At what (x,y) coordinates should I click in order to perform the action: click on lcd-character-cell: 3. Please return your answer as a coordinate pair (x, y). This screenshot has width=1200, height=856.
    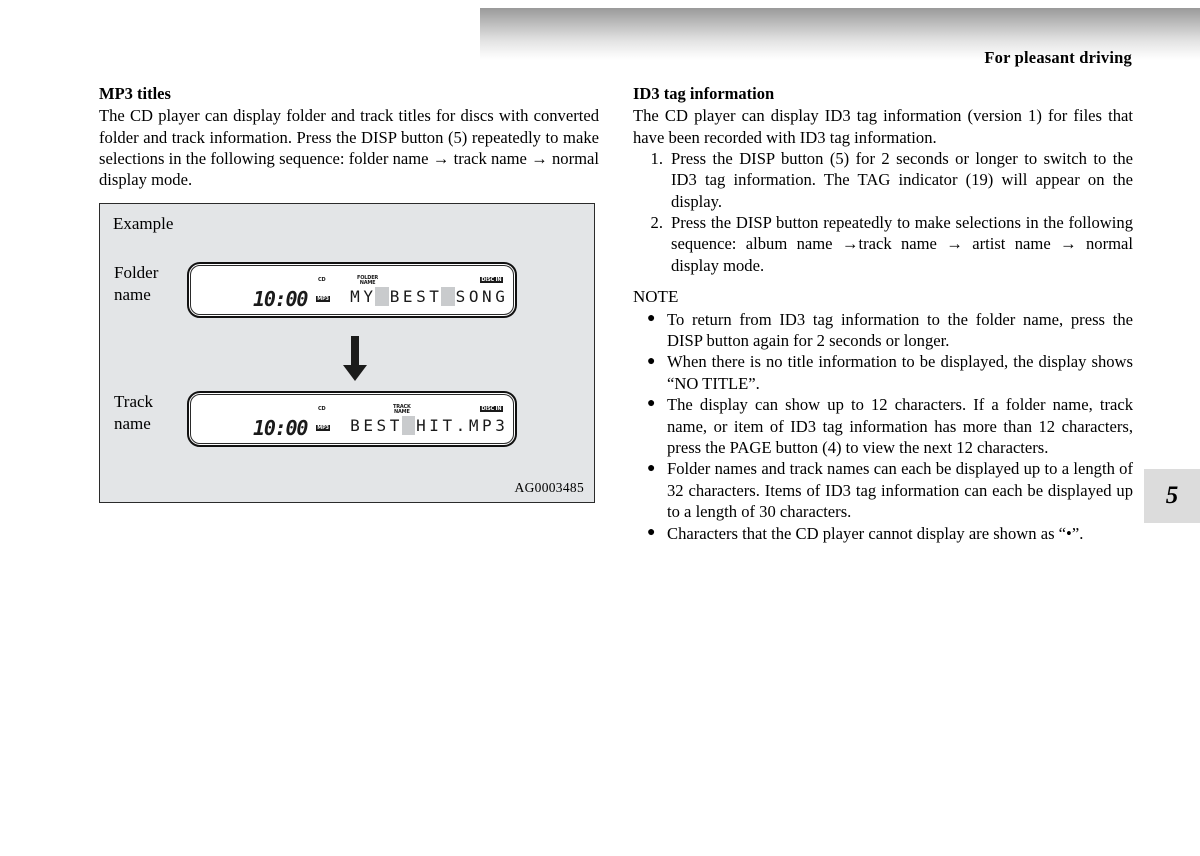
    Looking at the image, I should click on (501, 425).